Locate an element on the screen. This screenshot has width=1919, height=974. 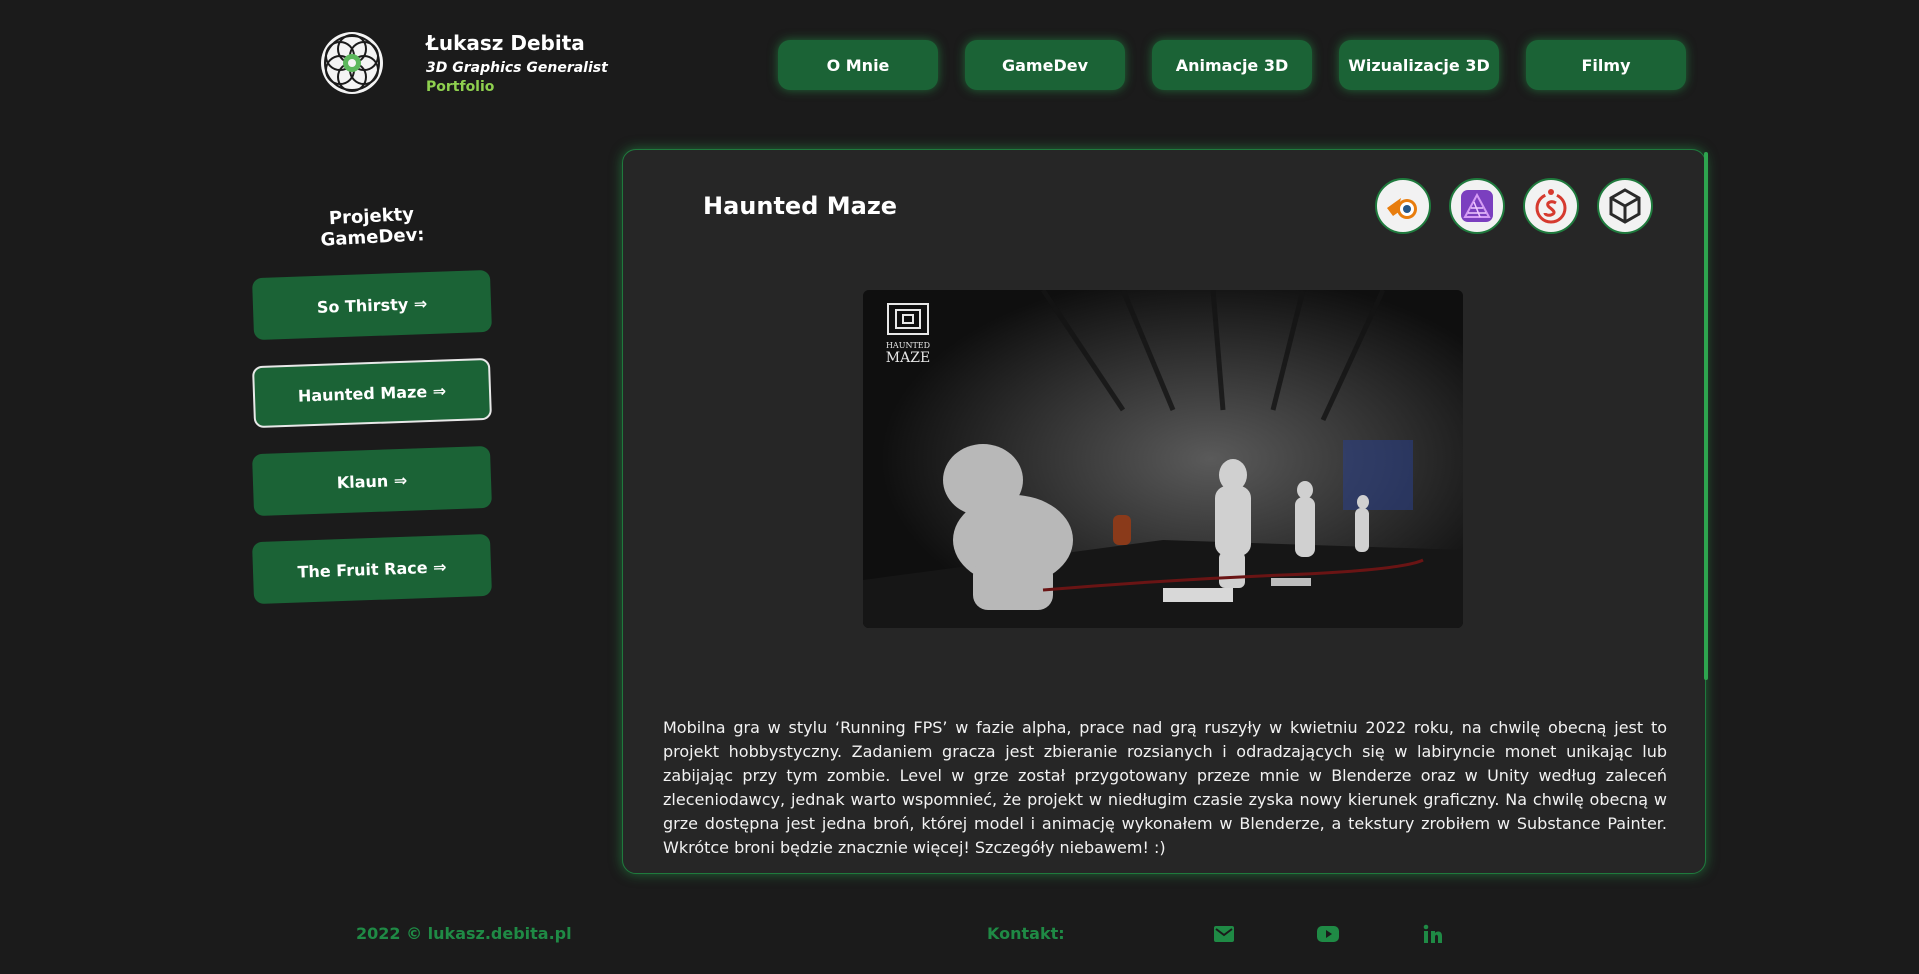
game-logo-text: HAUNTED MAZE is located at coordinates (908, 353).